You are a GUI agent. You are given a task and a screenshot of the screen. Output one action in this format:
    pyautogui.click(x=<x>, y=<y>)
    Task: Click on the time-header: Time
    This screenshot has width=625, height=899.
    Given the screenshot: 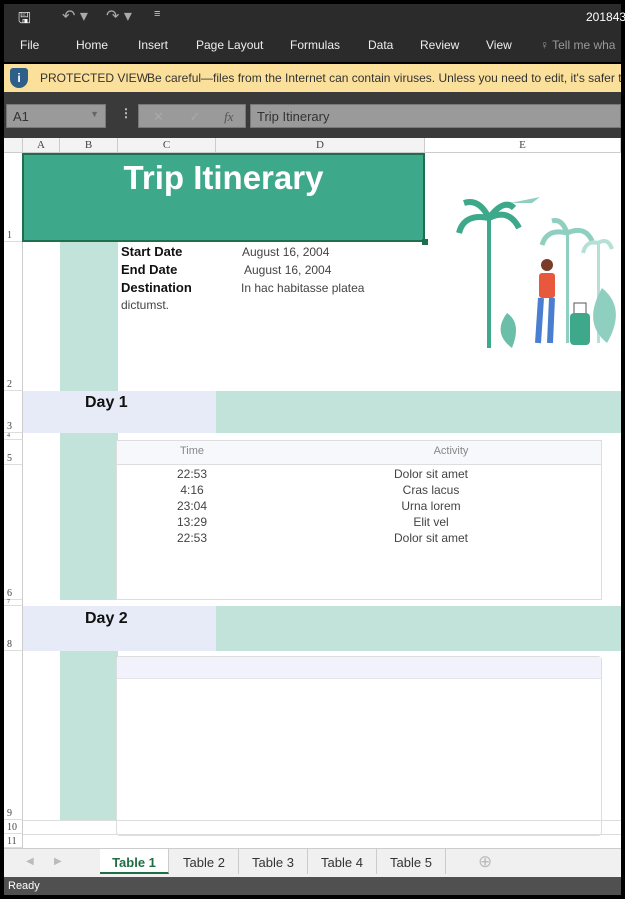 What is the action you would take?
    pyautogui.click(x=192, y=451)
    